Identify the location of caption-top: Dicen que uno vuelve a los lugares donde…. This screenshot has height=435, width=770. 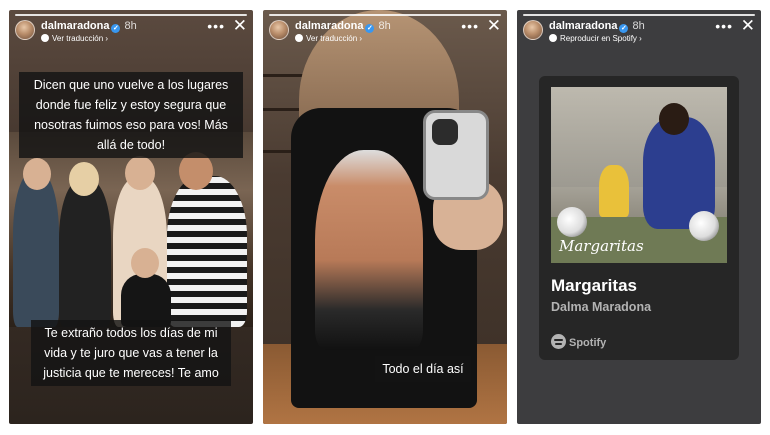
(131, 115).